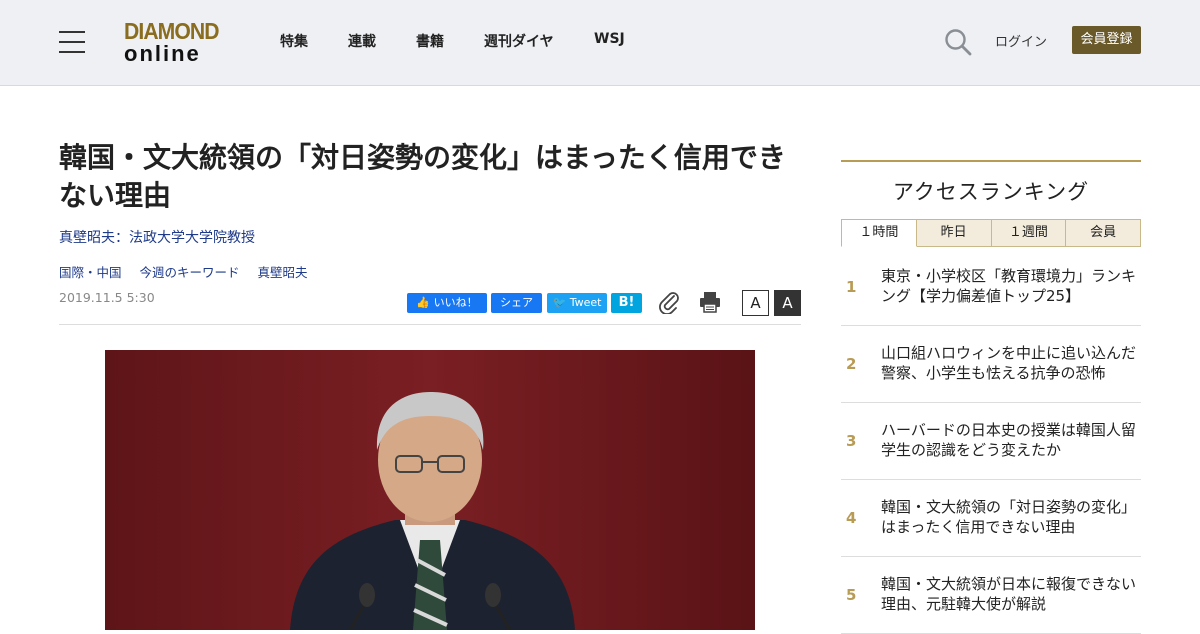 The image size is (1200, 634). What do you see at coordinates (755, 303) in the screenshot?
I see `font-size-small-button: A` at bounding box center [755, 303].